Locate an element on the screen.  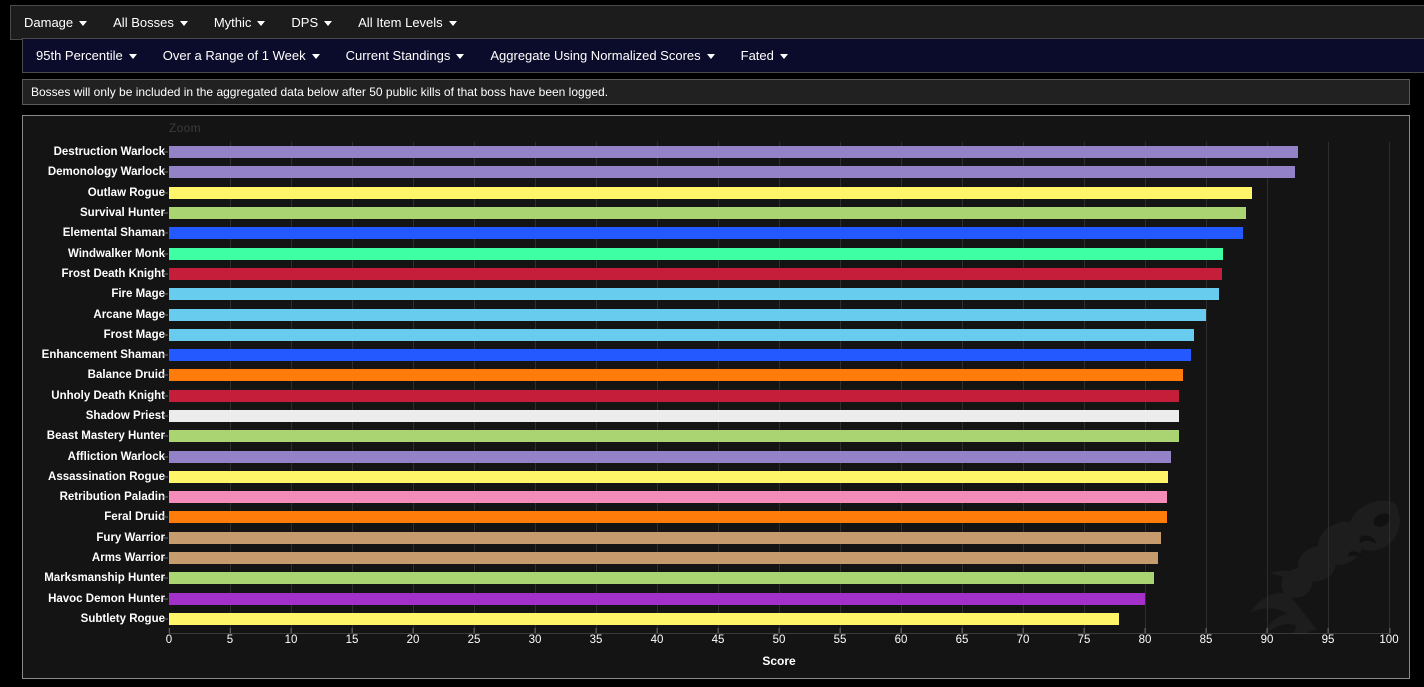
x-axis-tick-label: 55 is located at coordinates (840, 637).